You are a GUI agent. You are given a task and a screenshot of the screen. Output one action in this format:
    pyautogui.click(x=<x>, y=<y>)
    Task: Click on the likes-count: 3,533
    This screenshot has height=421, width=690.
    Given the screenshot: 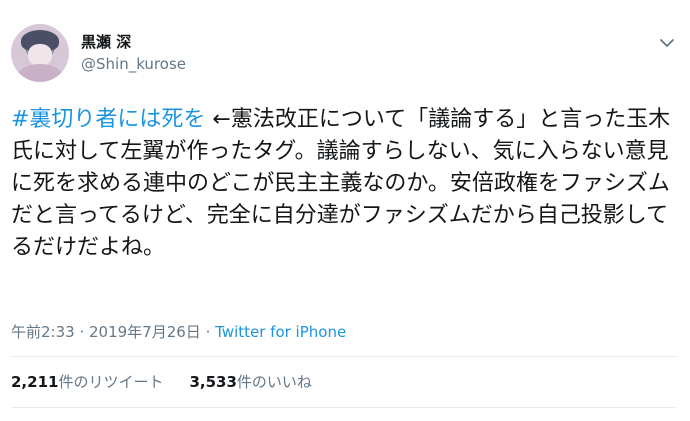 What is the action you would take?
    pyautogui.click(x=213, y=382)
    